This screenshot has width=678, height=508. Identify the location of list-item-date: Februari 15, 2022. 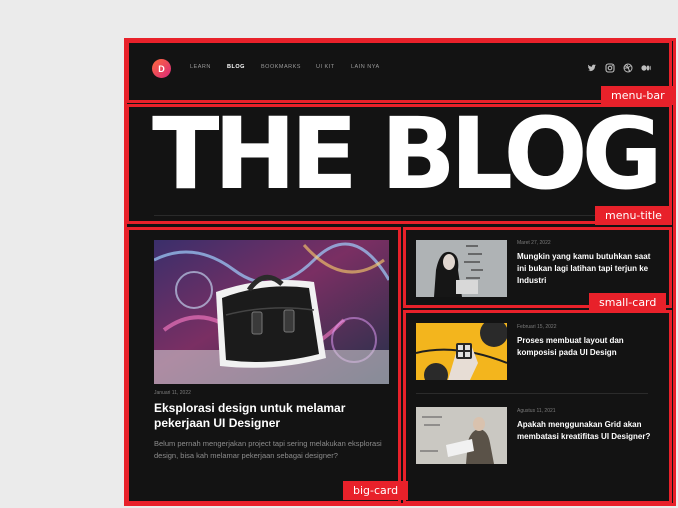
(537, 327).